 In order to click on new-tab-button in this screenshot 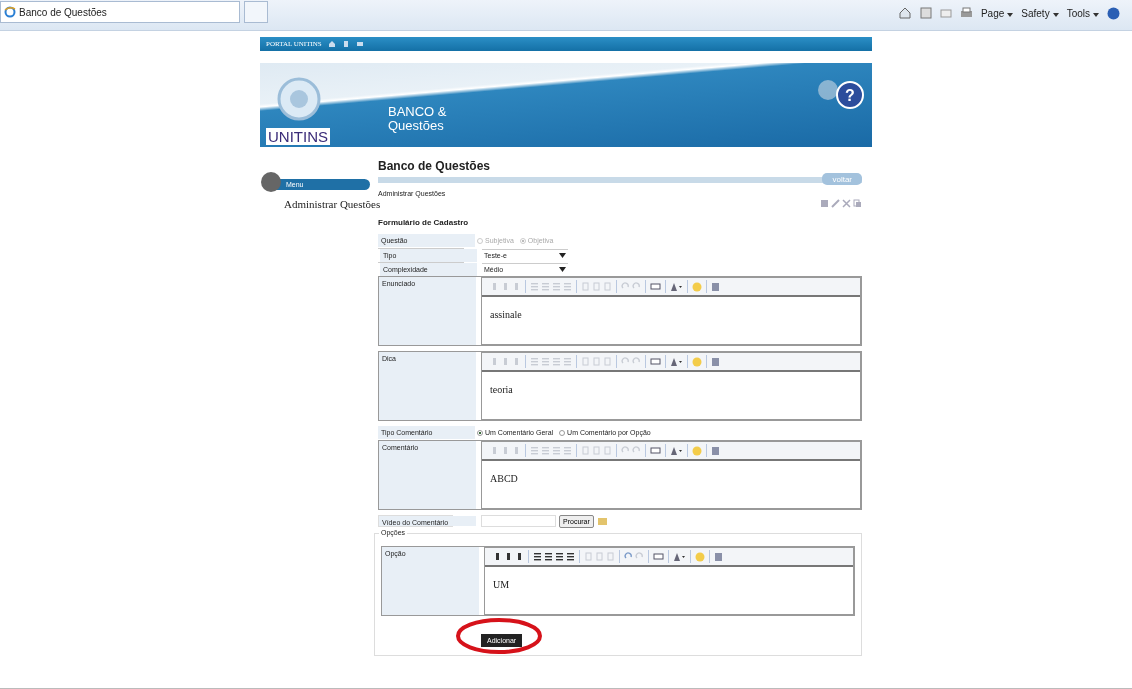, I will do `click(256, 12)`.